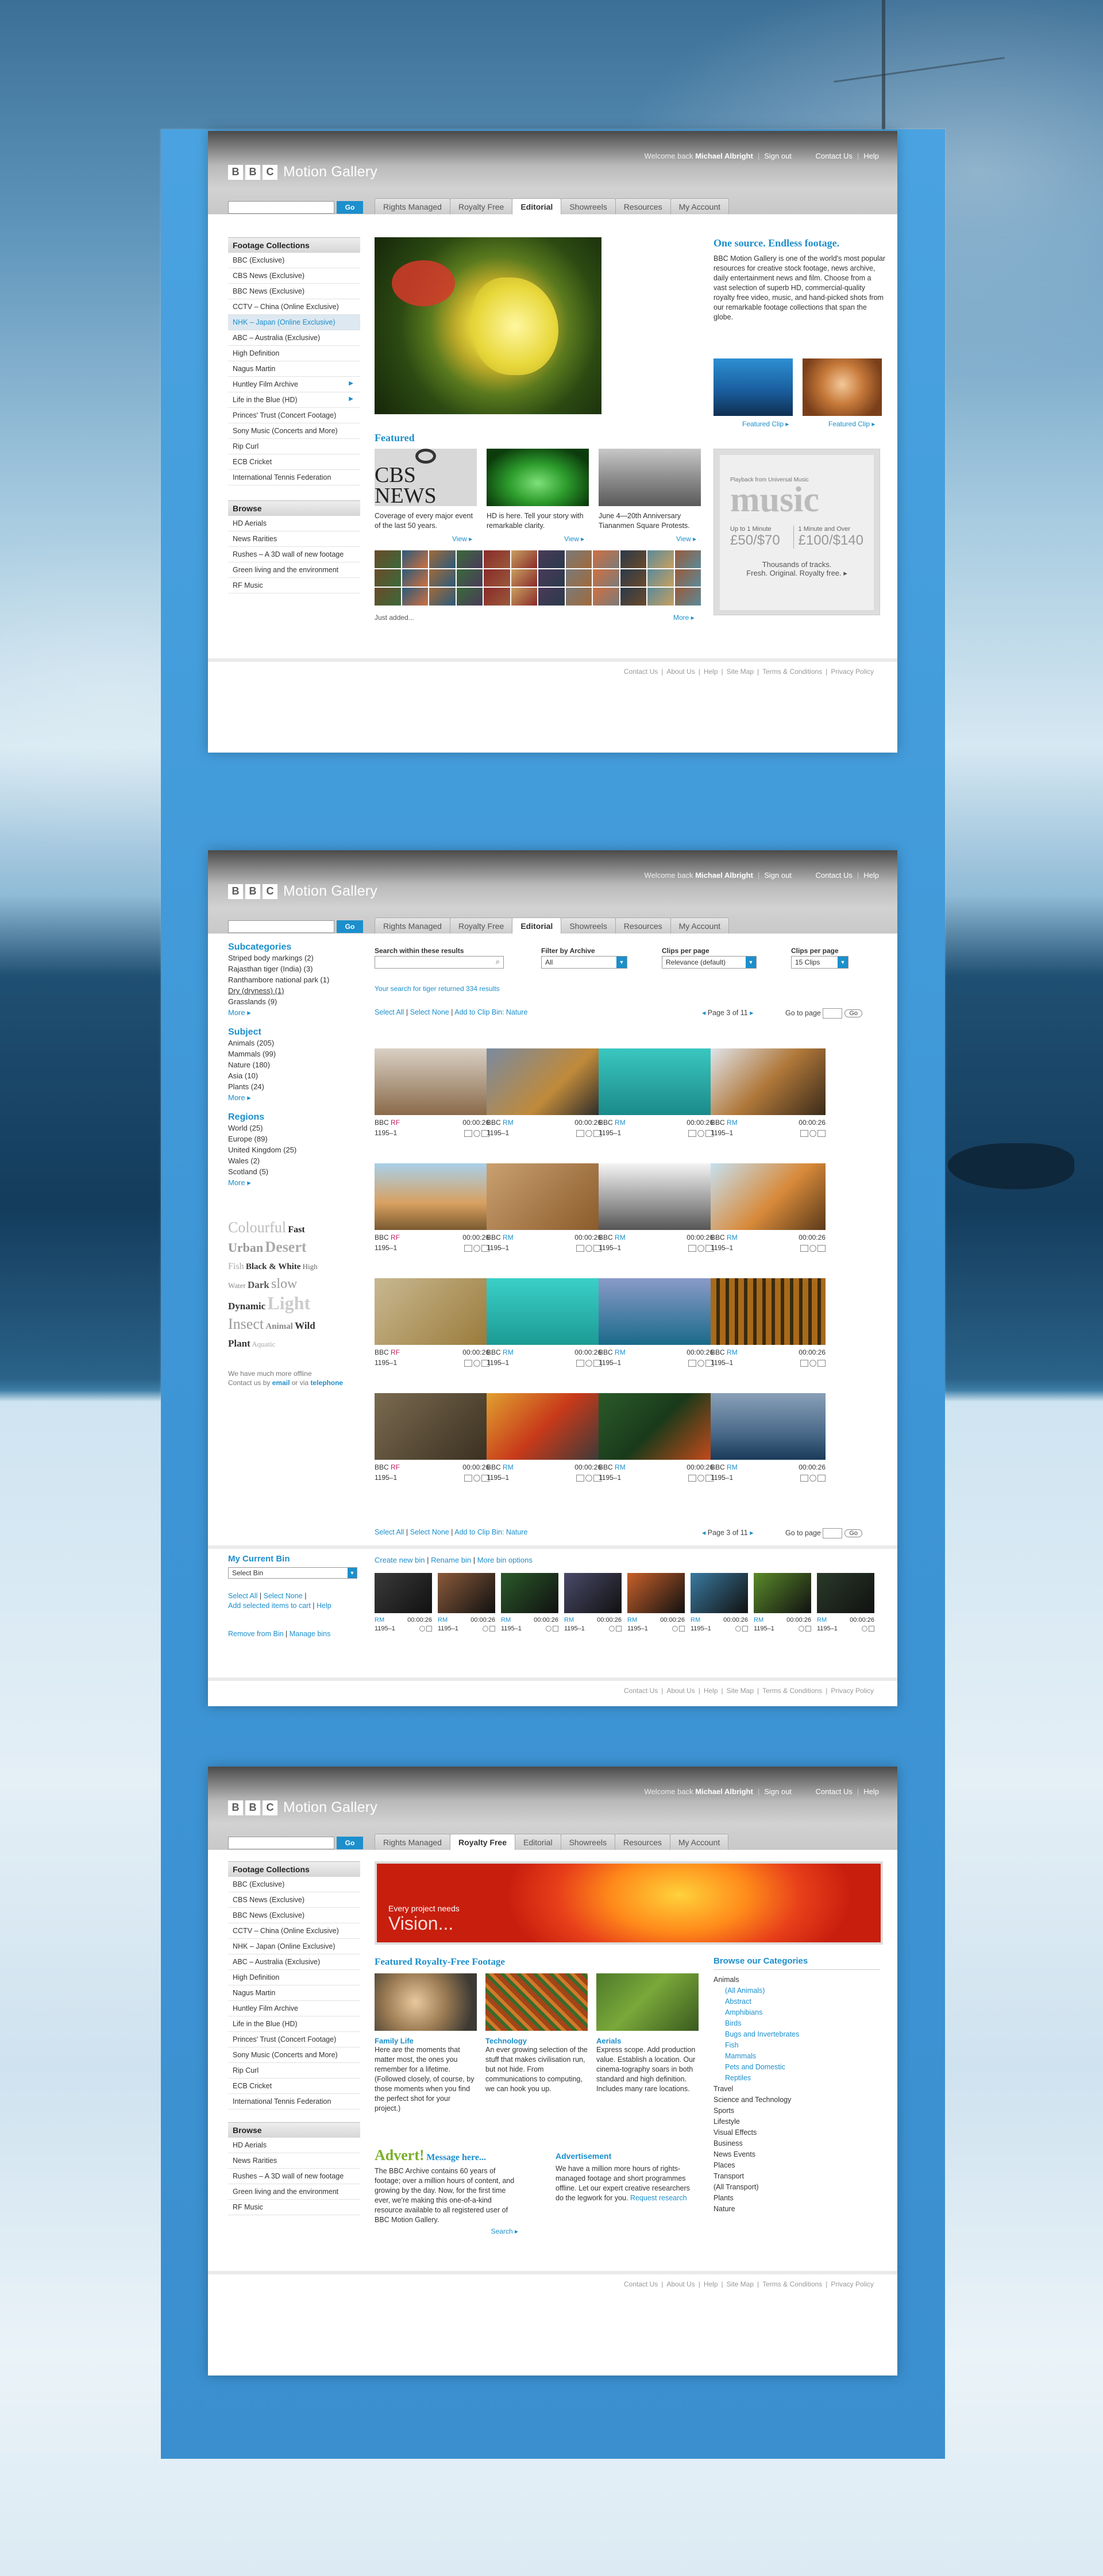 Image resolution: width=1103 pixels, height=2576 pixels. Describe the element at coordinates (294, 957) in the screenshot. I see `subcategory-item: Striped body markings (2)` at that location.